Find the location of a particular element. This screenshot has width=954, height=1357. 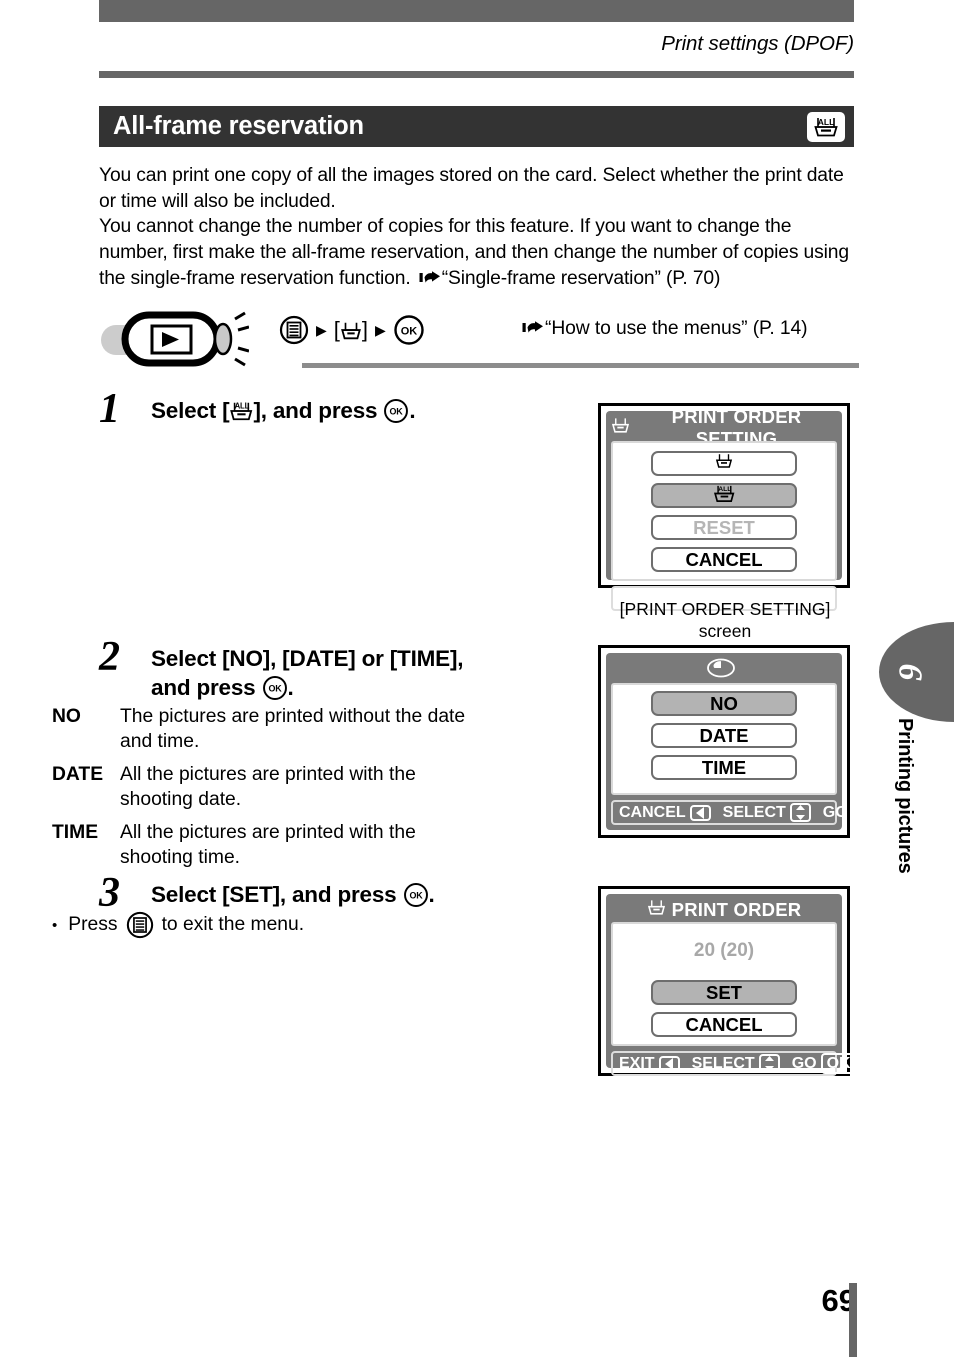

footer-rule is located at coordinates (853, 1320).